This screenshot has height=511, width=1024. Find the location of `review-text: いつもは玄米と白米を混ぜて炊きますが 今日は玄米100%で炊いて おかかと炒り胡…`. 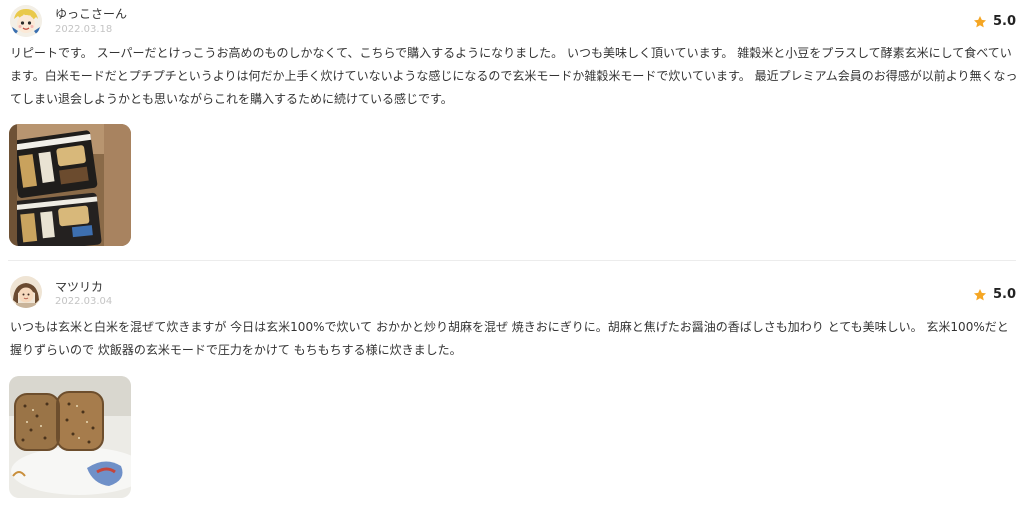

review-text: いつもは玄米と白米を混ぜて炊きますが 今日は玄米100%で炊いて おかかと炒り胡… is located at coordinates (509, 338).